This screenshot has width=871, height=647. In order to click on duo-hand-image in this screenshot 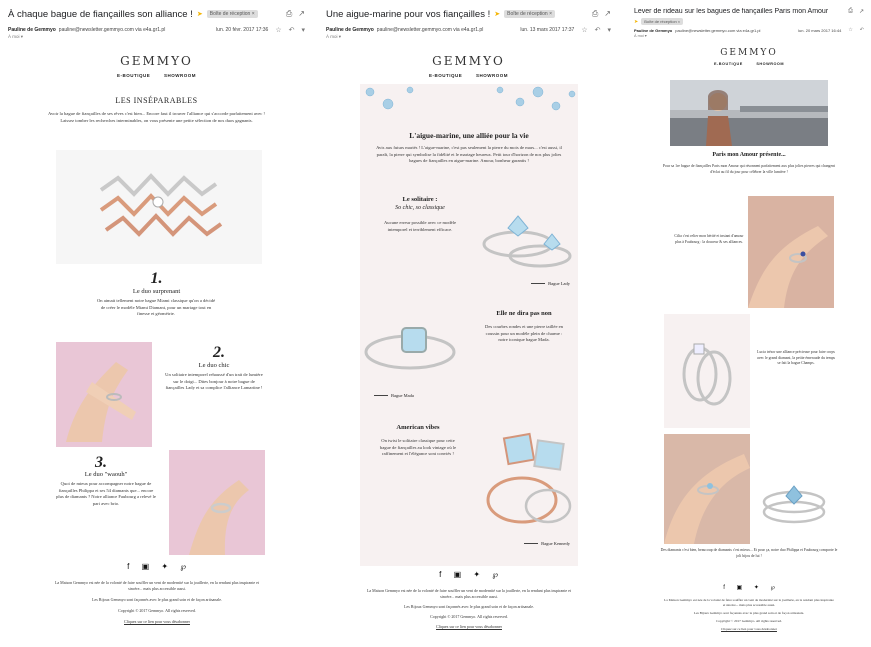, I will do `click(707, 489)`.